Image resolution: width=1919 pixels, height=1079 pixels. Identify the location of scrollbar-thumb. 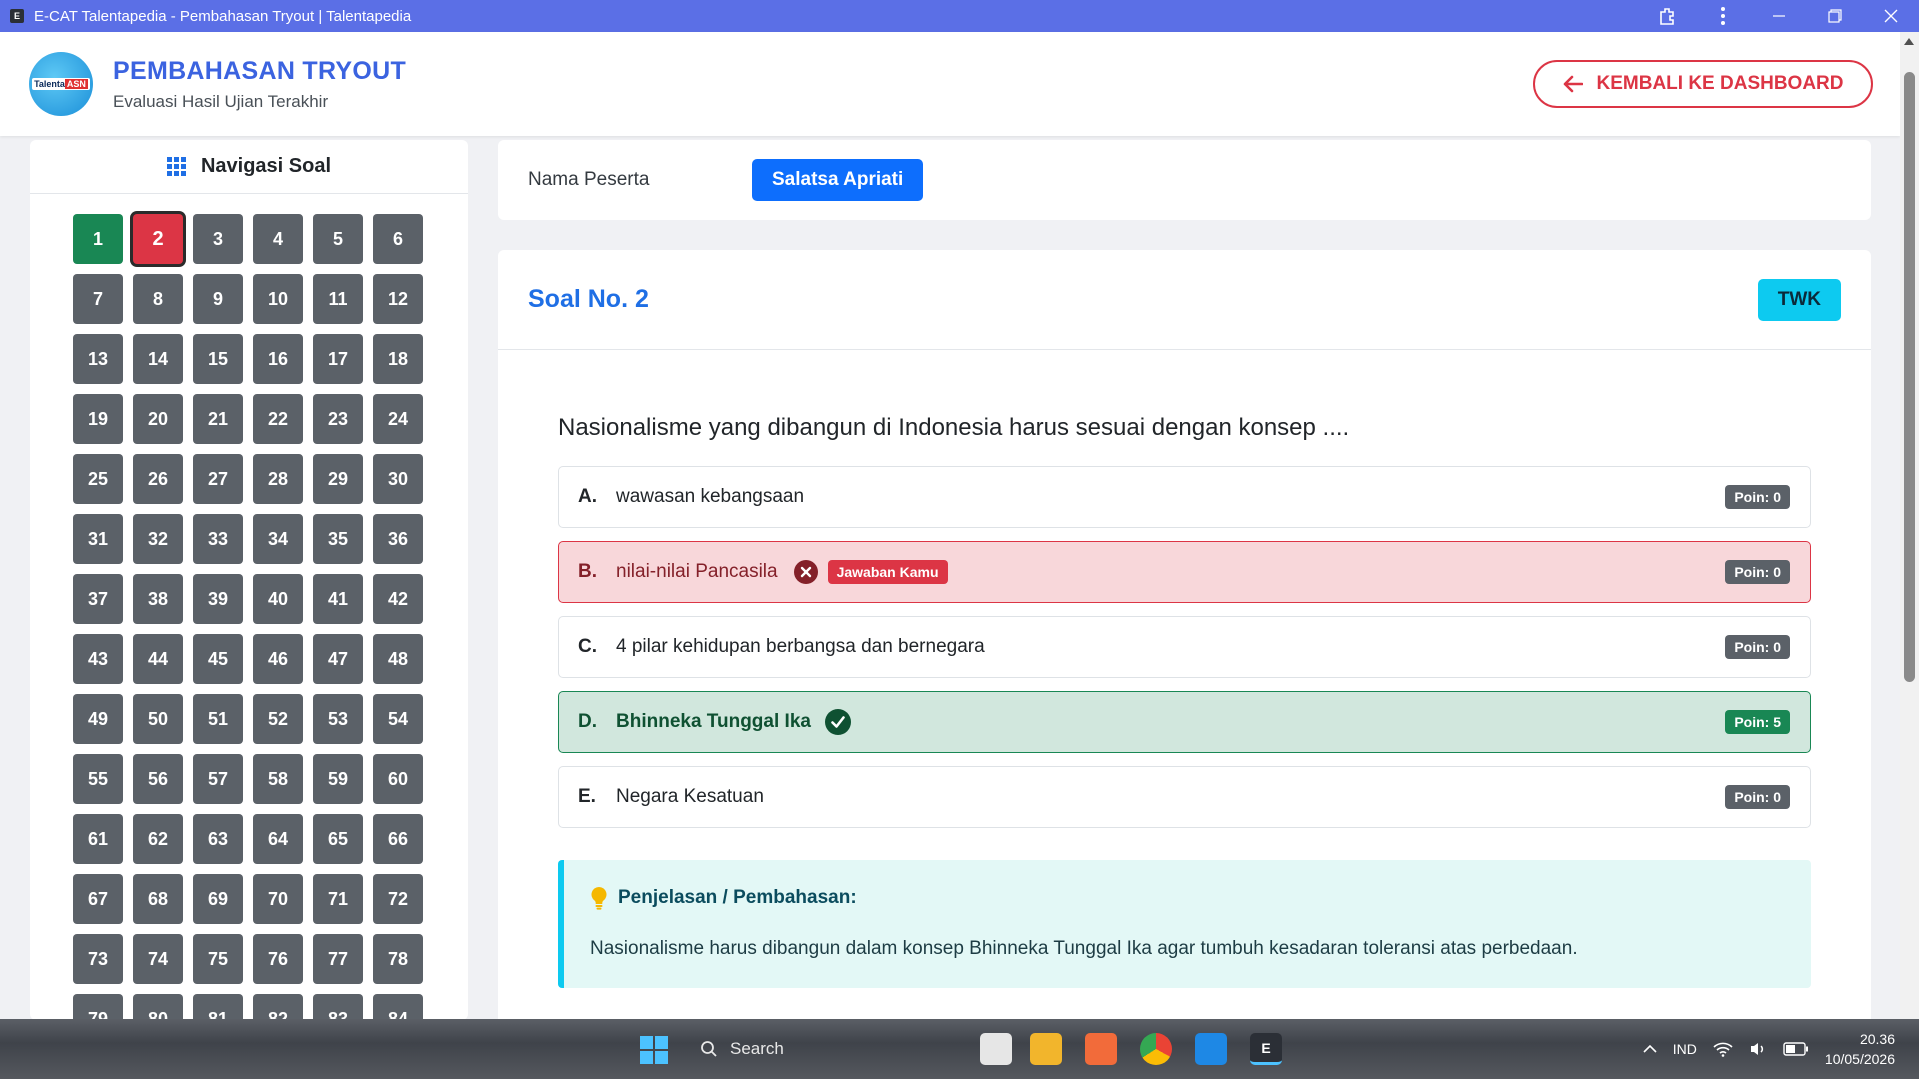
(1909, 377).